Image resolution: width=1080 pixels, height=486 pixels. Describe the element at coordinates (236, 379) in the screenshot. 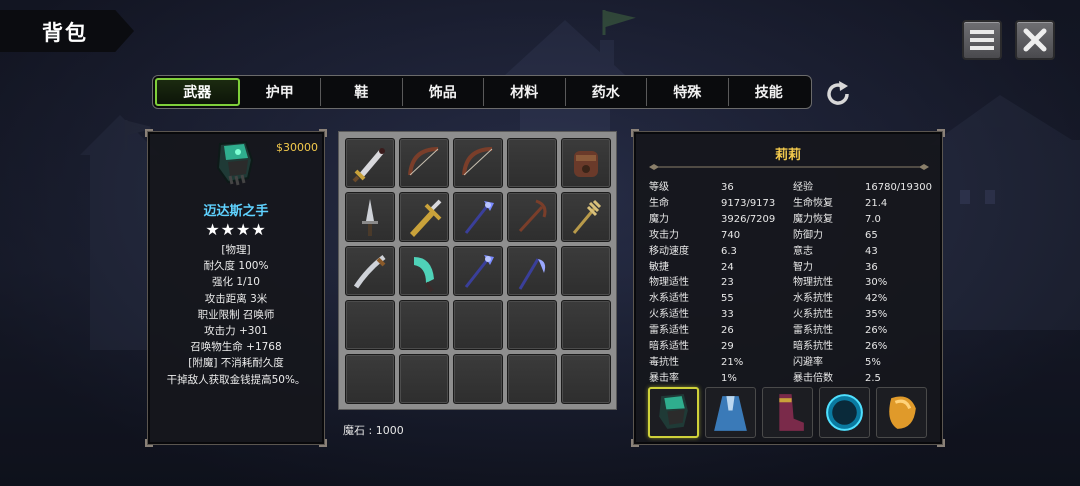

I see `item-attribute-line: 干掉敌人获取金钱提高50%。` at that location.